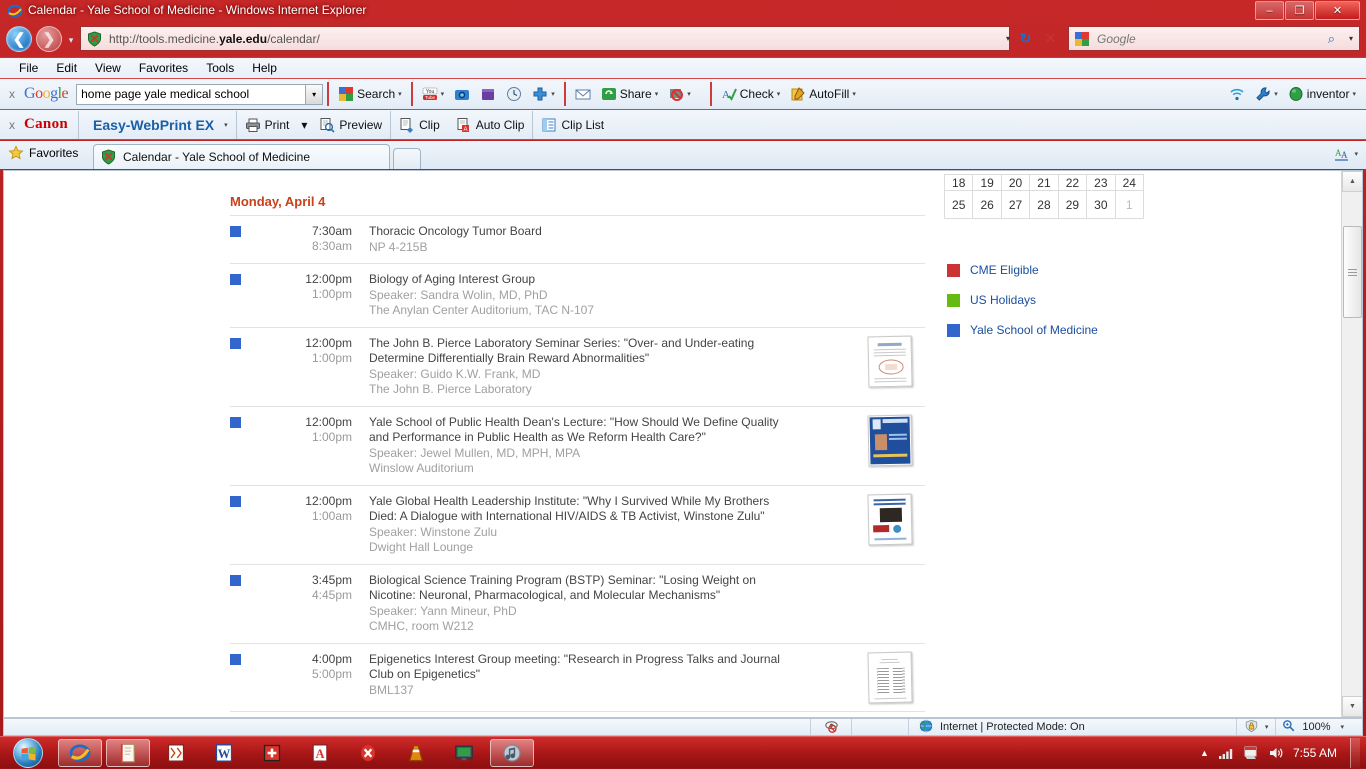 This screenshot has width=1366, height=769. I want to click on legend-item: CME Eligible, so click(1022, 270).